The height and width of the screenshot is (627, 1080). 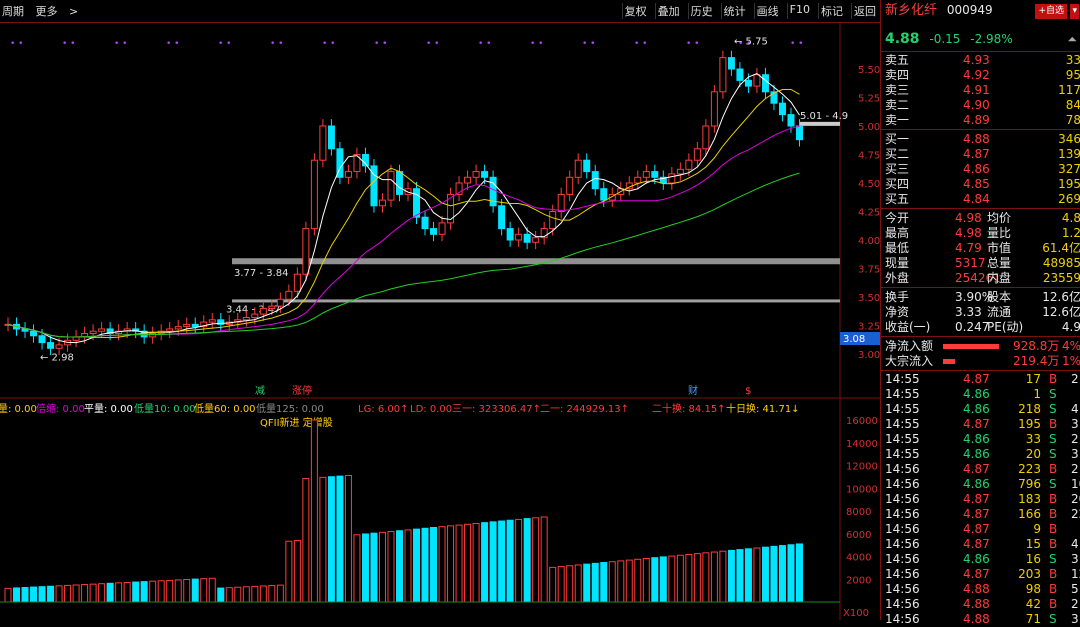 What do you see at coordinates (1037, 529) in the screenshot?
I see `tick-volume: 9` at bounding box center [1037, 529].